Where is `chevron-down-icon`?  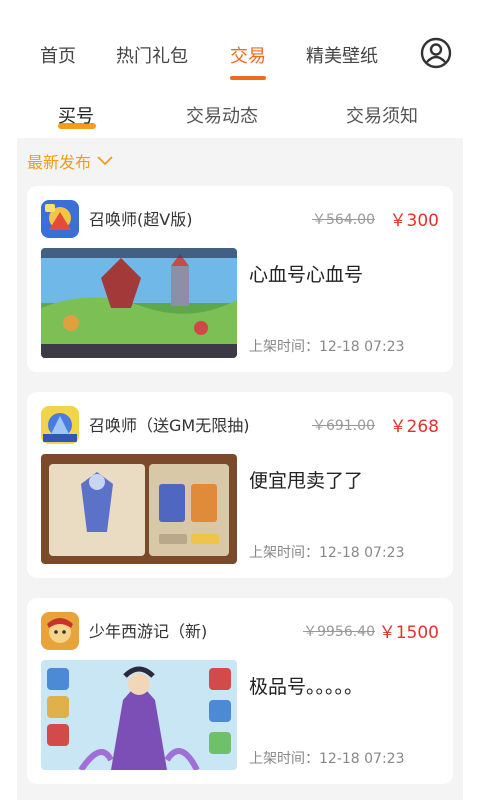 chevron-down-icon is located at coordinates (105, 161).